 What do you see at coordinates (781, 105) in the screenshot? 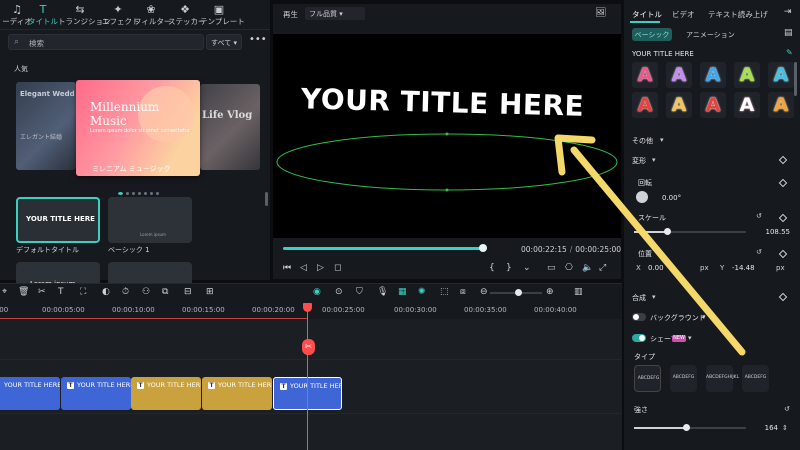
I see `preset-style-10: A` at bounding box center [781, 105].